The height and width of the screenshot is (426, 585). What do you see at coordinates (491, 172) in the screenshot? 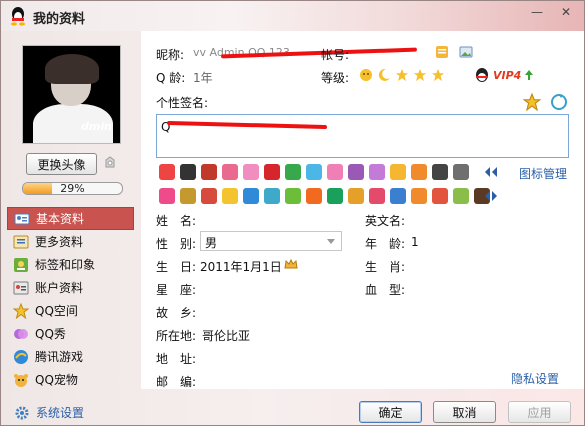
I see `scroll-left-icon` at bounding box center [491, 172].